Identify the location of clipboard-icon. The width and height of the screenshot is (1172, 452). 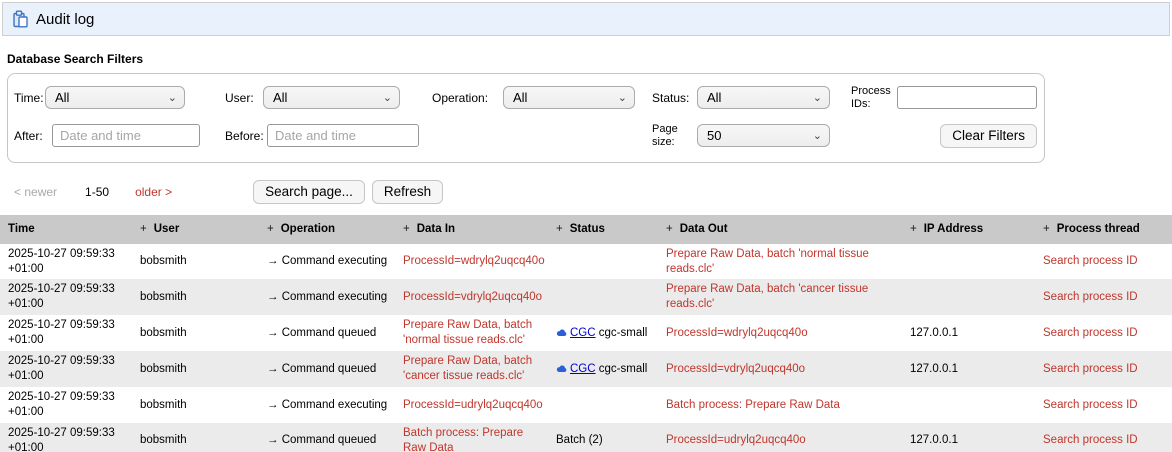
(20, 19).